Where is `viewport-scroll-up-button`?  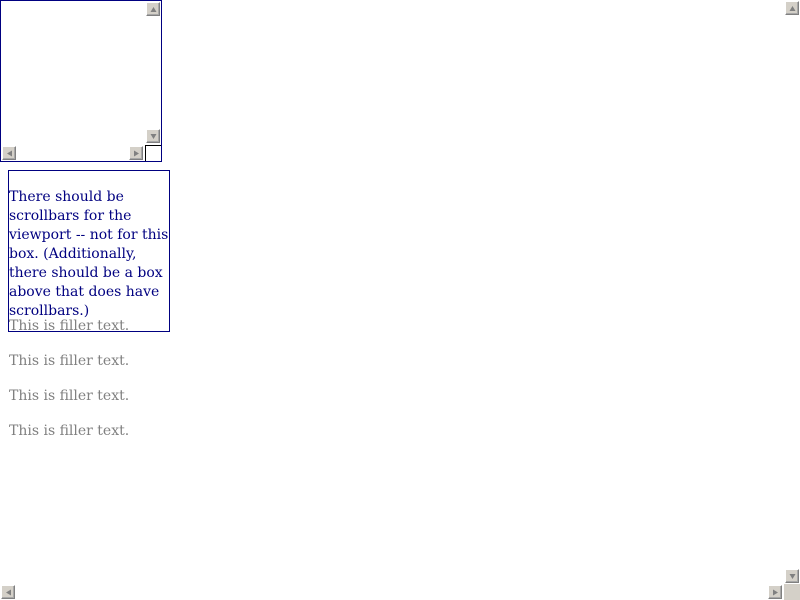
viewport-scroll-up-button is located at coordinates (792, 8).